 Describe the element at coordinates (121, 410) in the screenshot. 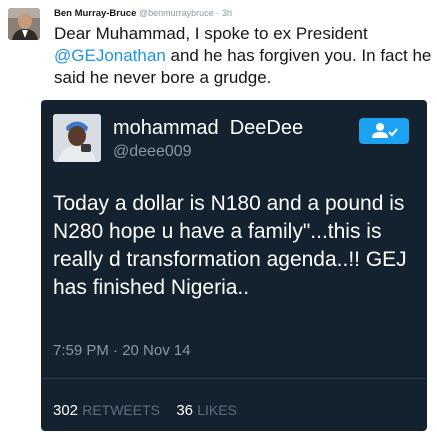

I see `retweets-label: RETWEETS` at that location.